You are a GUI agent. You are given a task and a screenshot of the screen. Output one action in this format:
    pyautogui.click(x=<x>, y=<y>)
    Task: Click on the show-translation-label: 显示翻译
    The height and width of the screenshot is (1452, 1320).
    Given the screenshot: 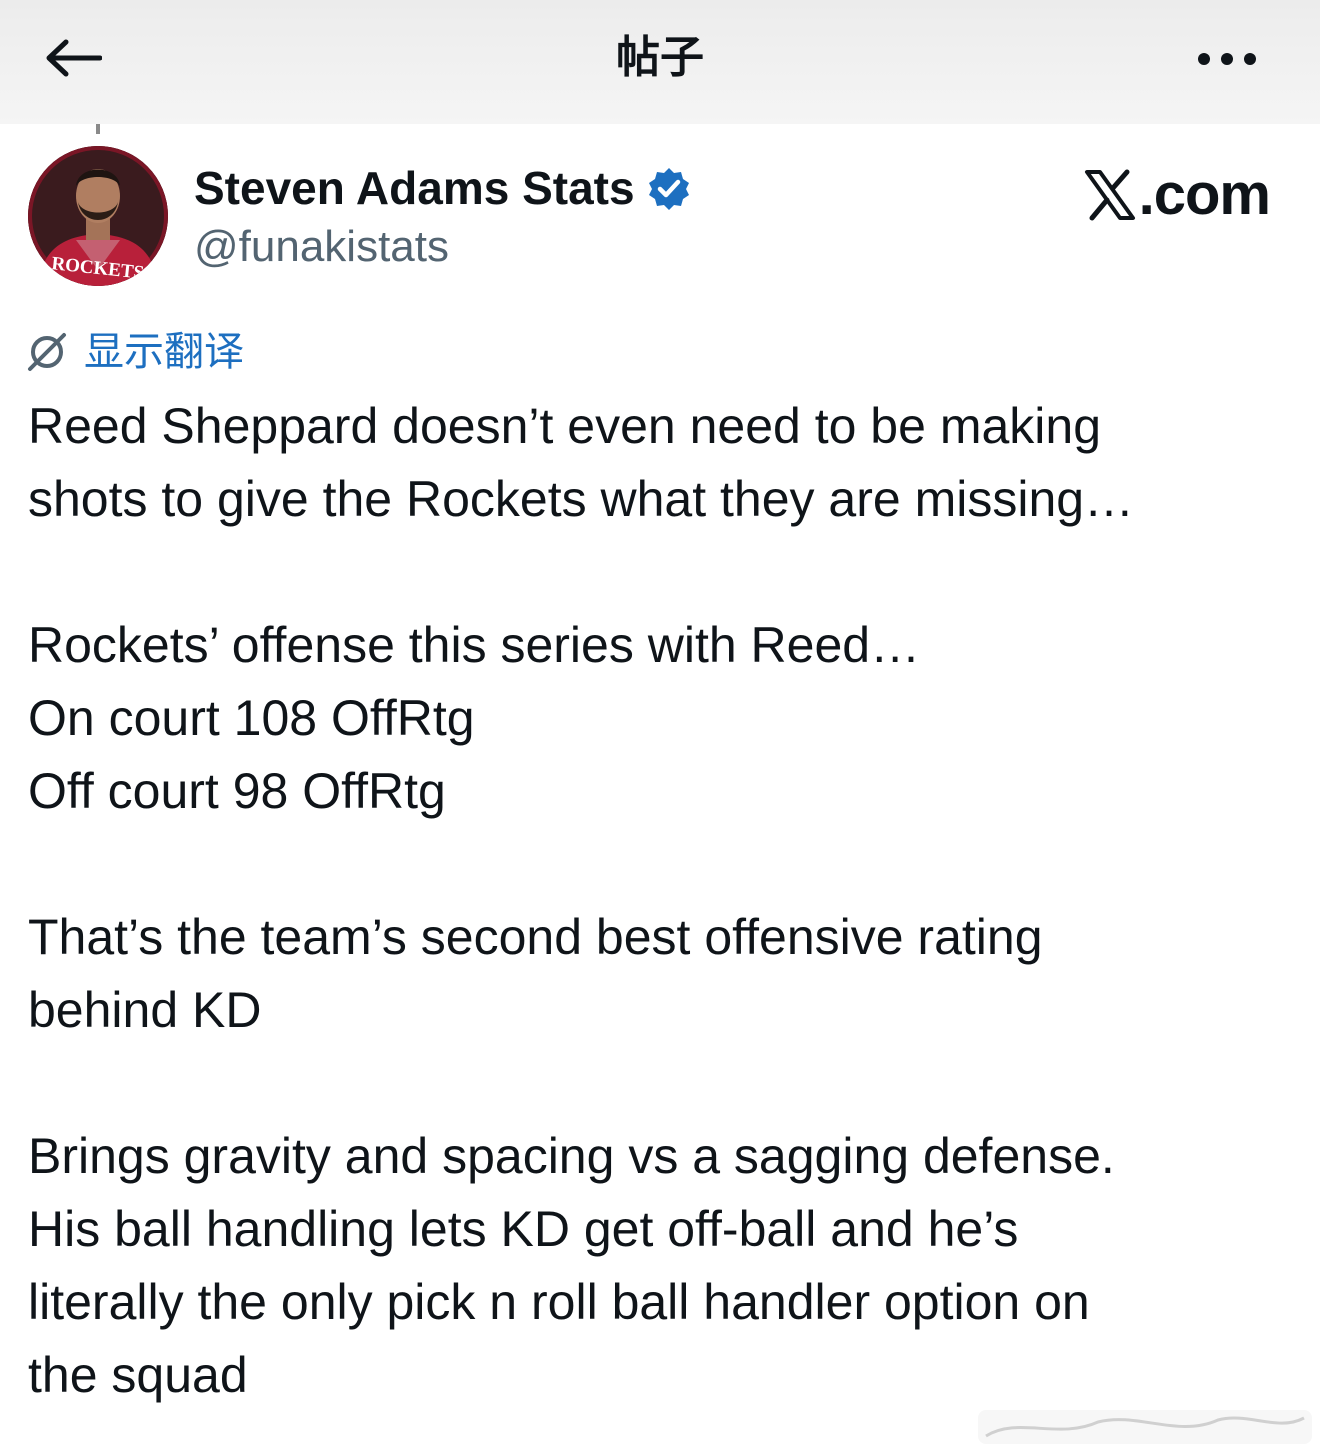 What is the action you would take?
    pyautogui.click(x=164, y=352)
    